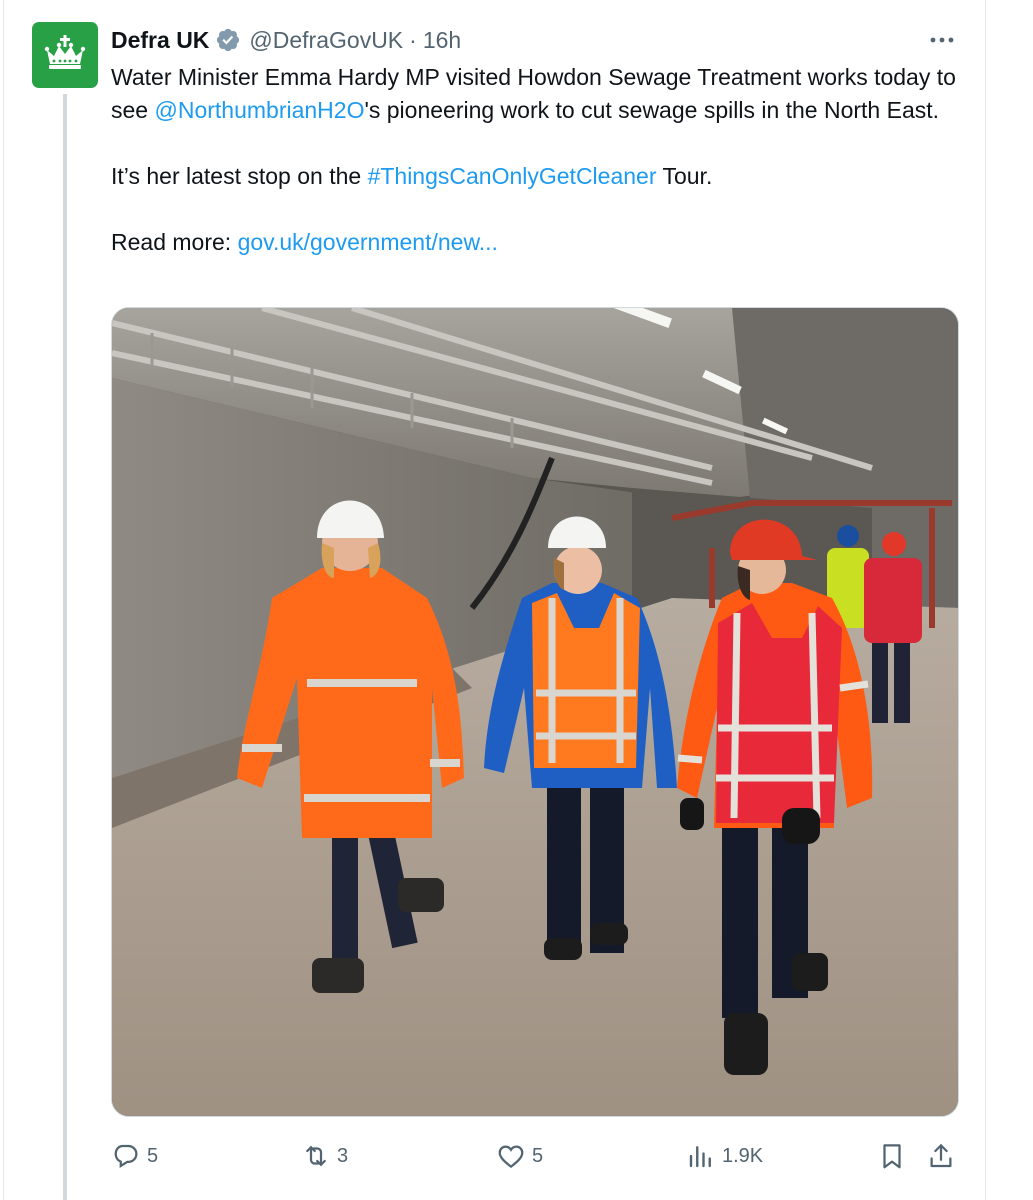 The height and width of the screenshot is (1200, 1033). Describe the element at coordinates (239, 176) in the screenshot. I see `text-segment: It’s her latest stop on the` at that location.